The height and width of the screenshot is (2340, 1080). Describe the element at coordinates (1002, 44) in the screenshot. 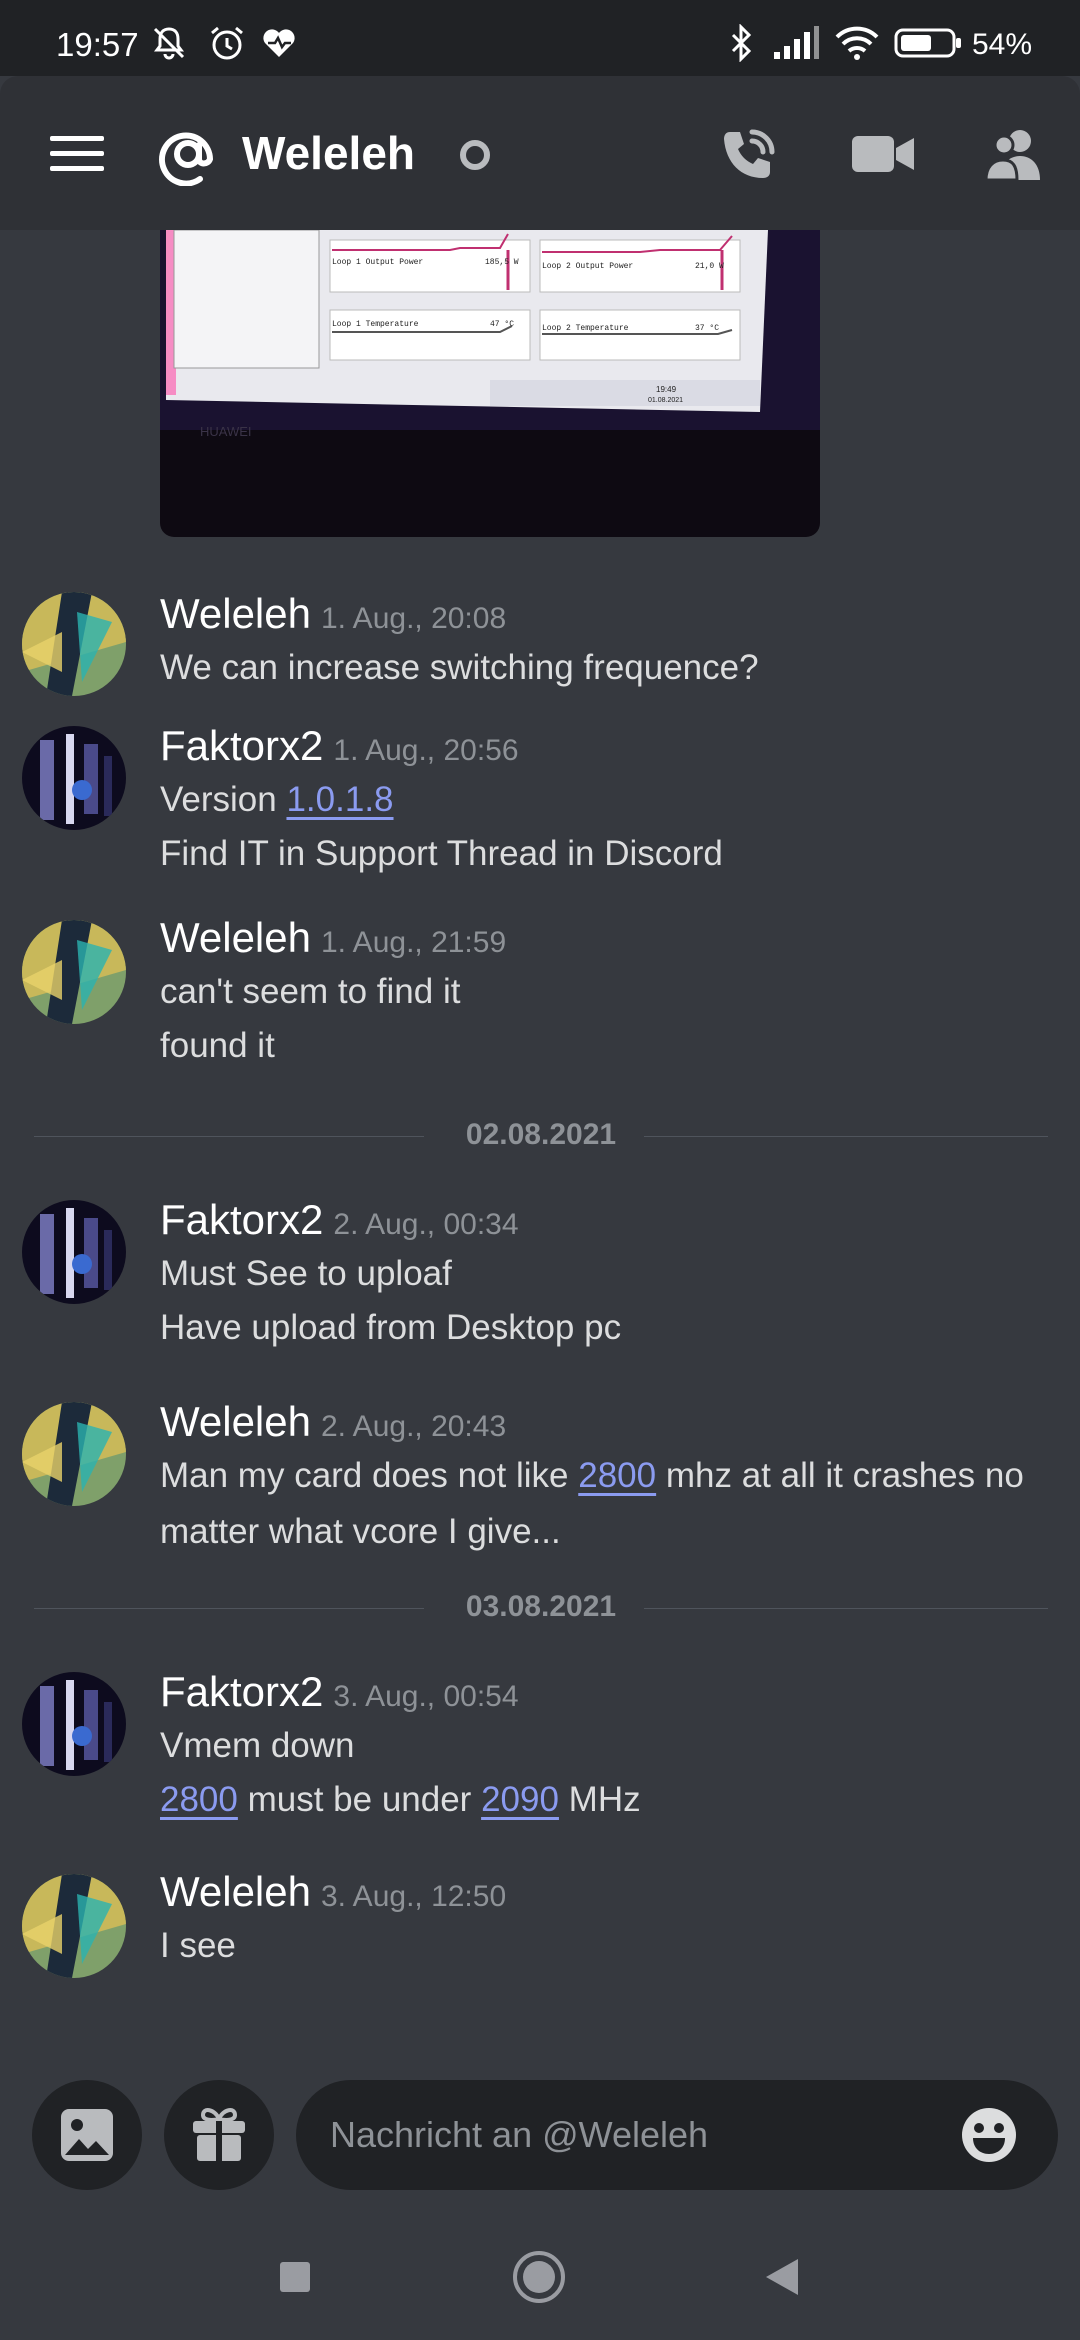

I see `battery-percent: 54%` at that location.